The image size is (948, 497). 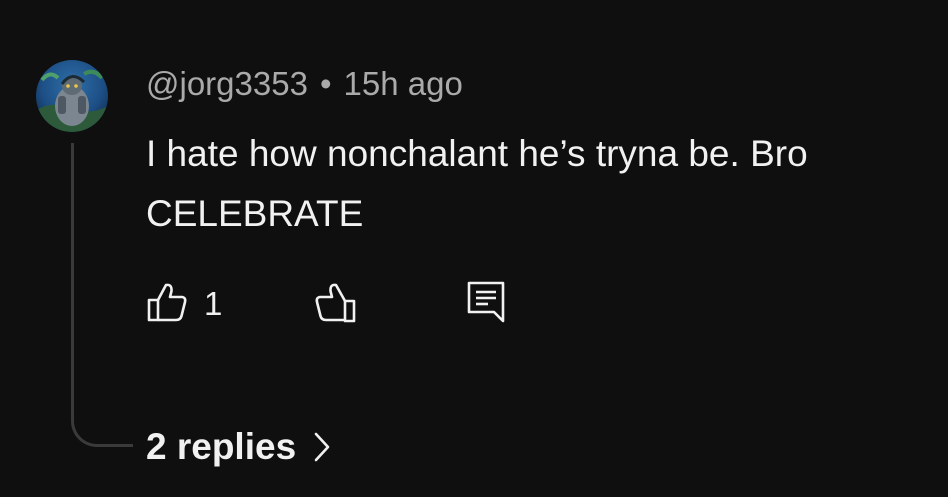 I want to click on comment-meta: @jorg3353 • 15h ago, so click(x=304, y=84).